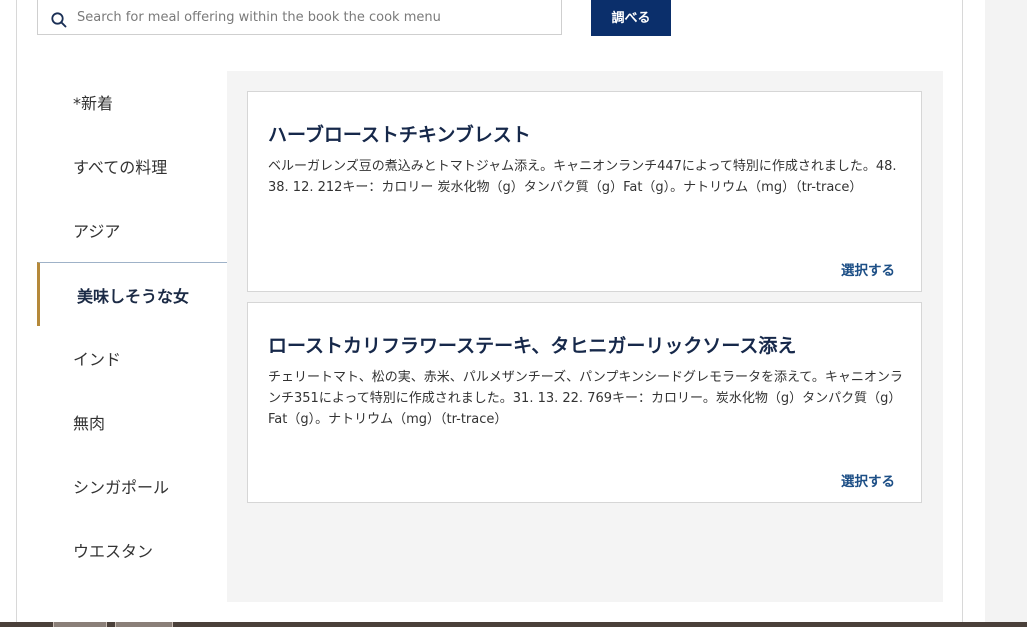  Describe the element at coordinates (1006, 311) in the screenshot. I see `page-right-gutter` at that location.